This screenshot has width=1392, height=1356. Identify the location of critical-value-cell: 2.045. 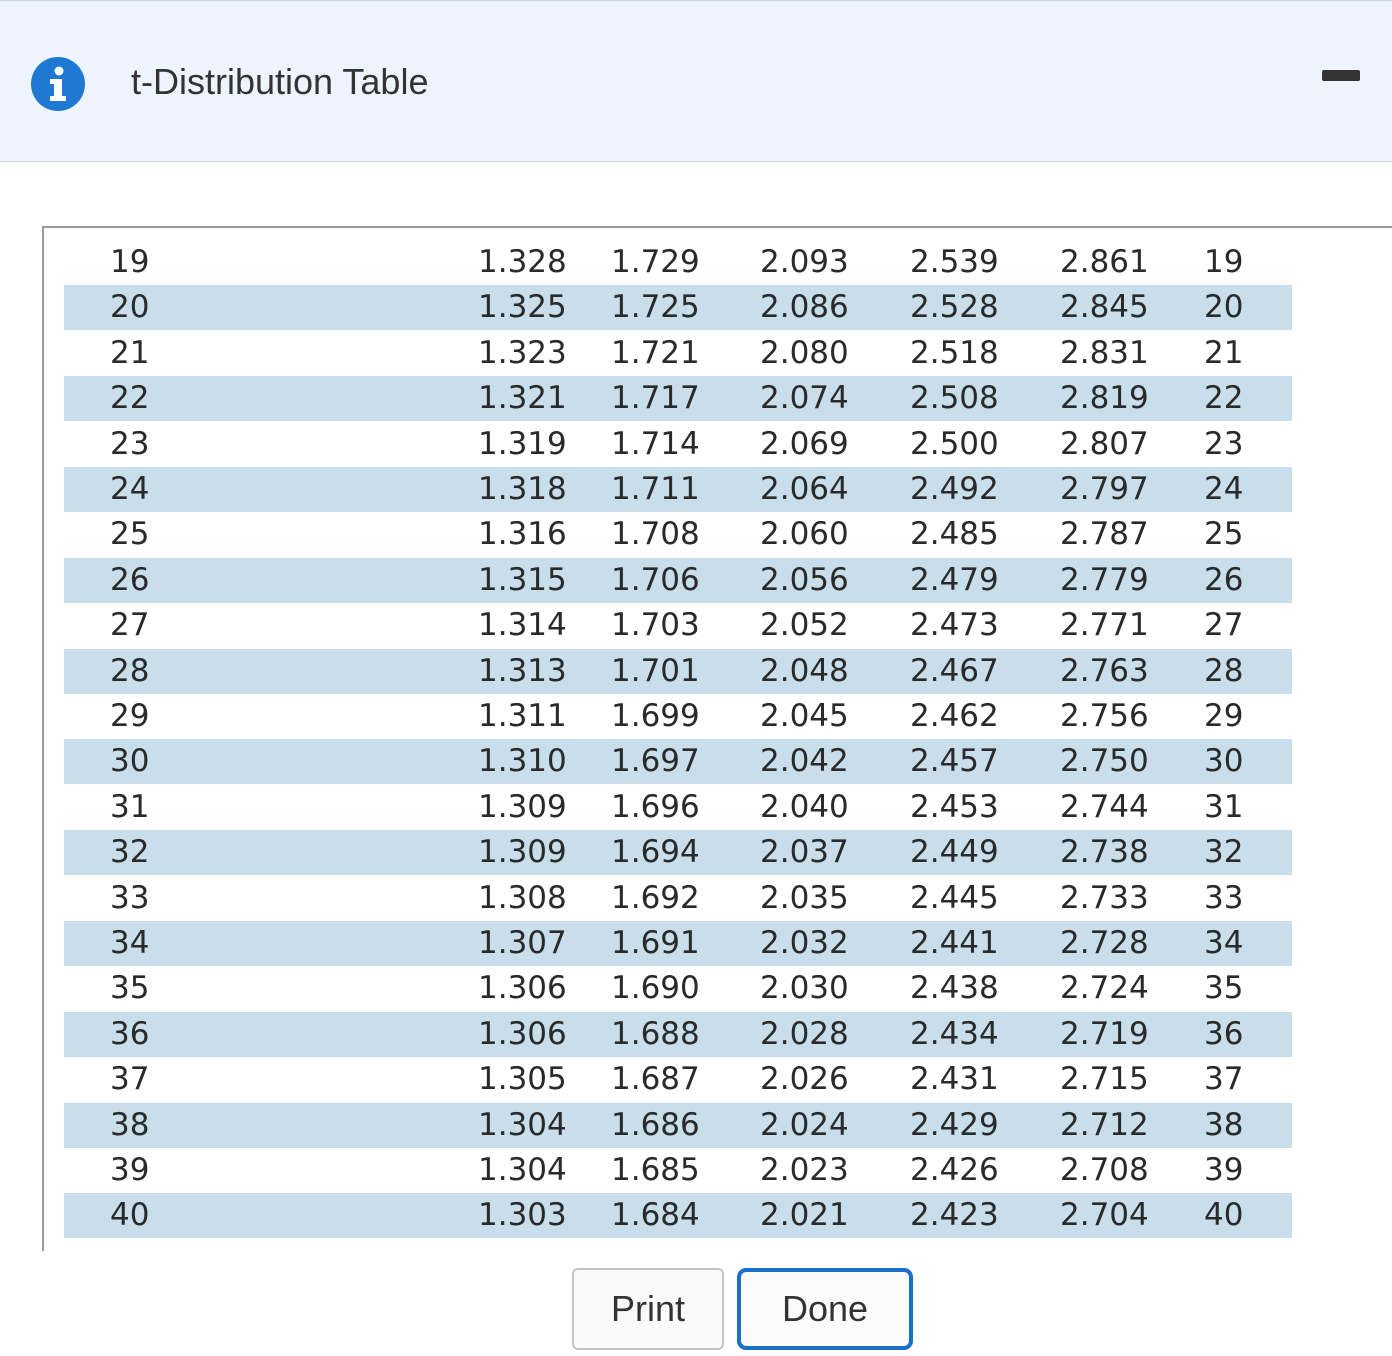
(804, 716).